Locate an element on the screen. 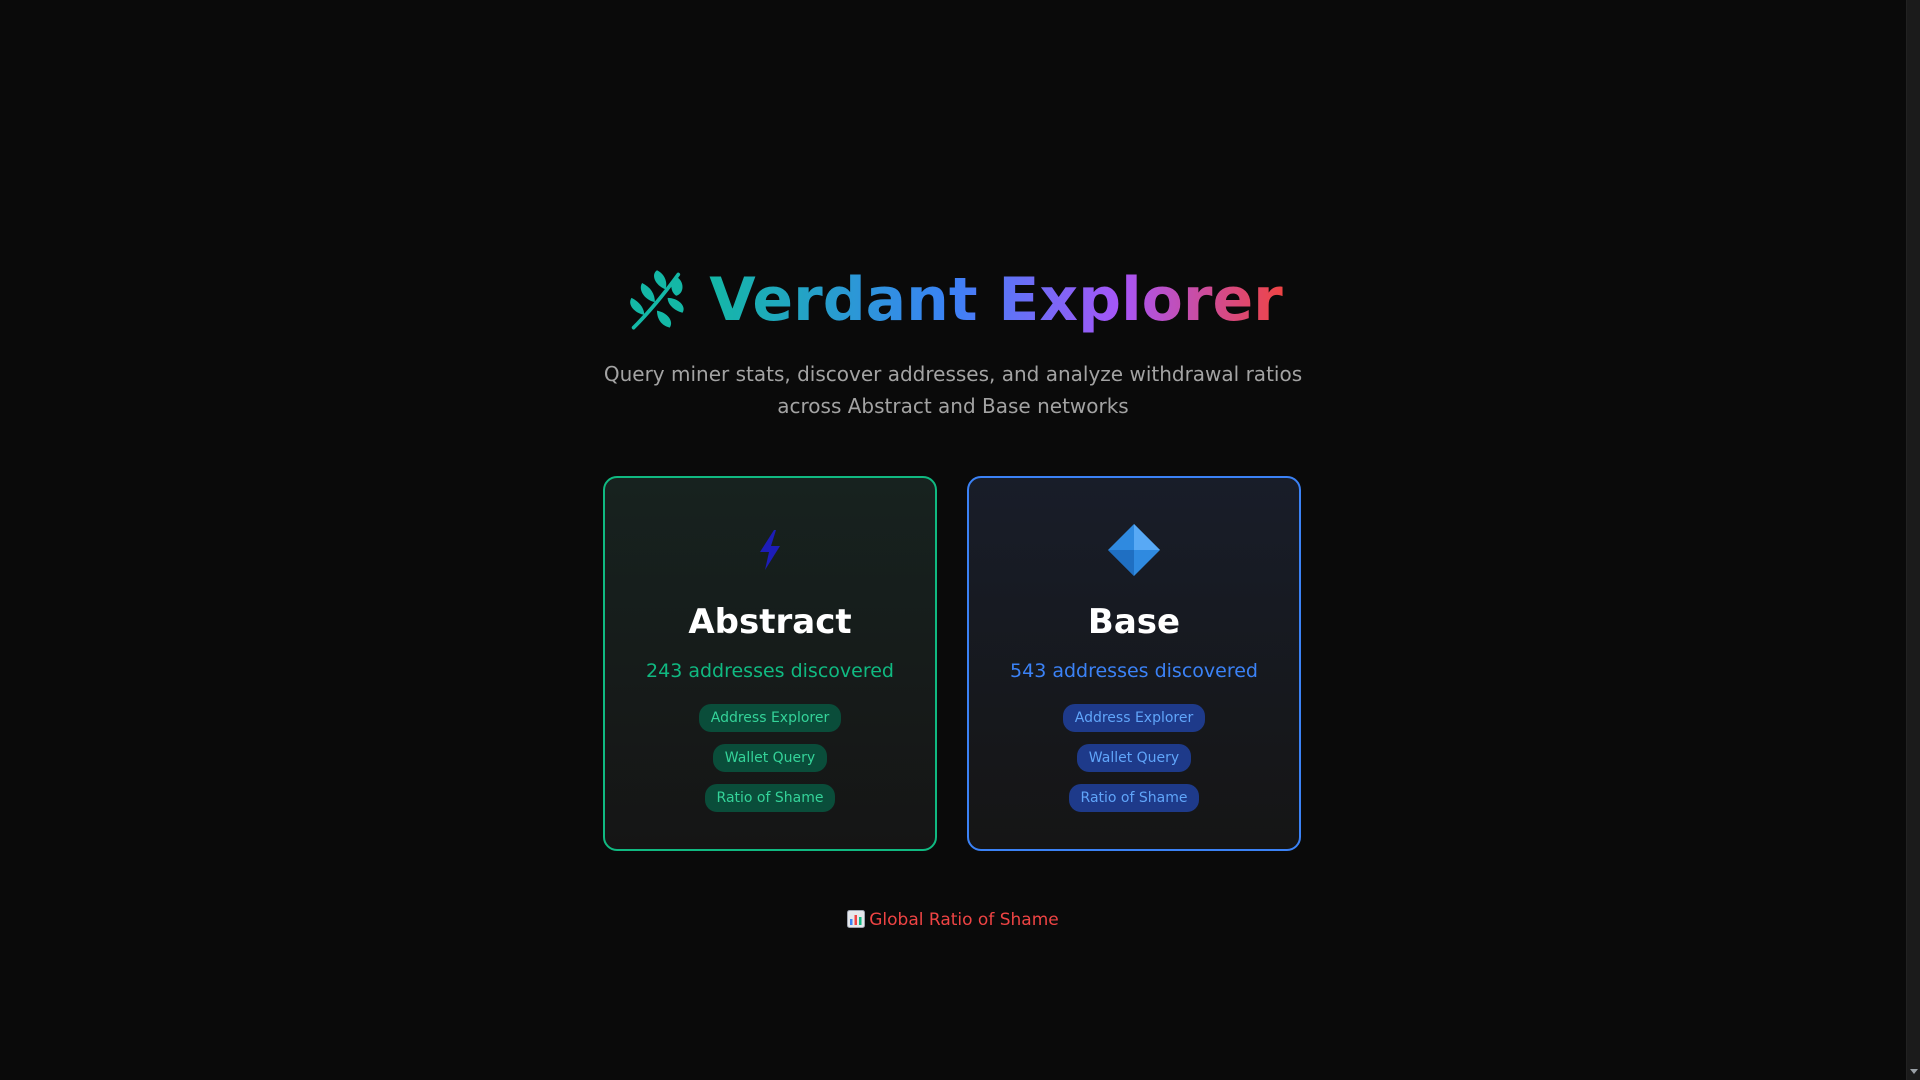 Image resolution: width=1920 pixels, height=1080 pixels. global-link-label: Global Ratio of Shame is located at coordinates (964, 920).